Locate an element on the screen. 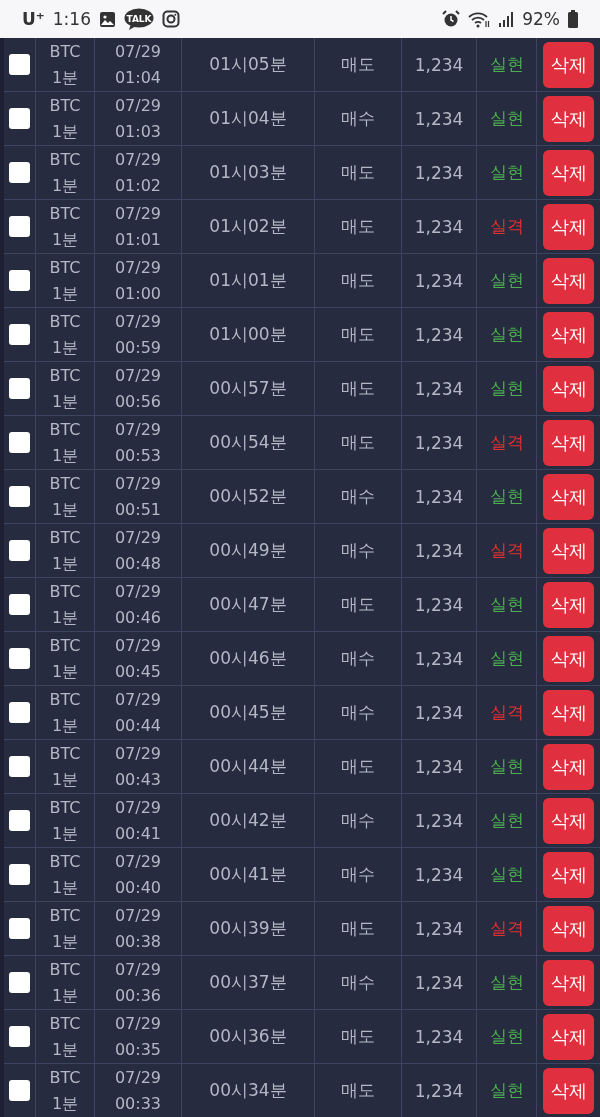 The height and width of the screenshot is (1117, 600). clock: 1:16 is located at coordinates (71, 19).